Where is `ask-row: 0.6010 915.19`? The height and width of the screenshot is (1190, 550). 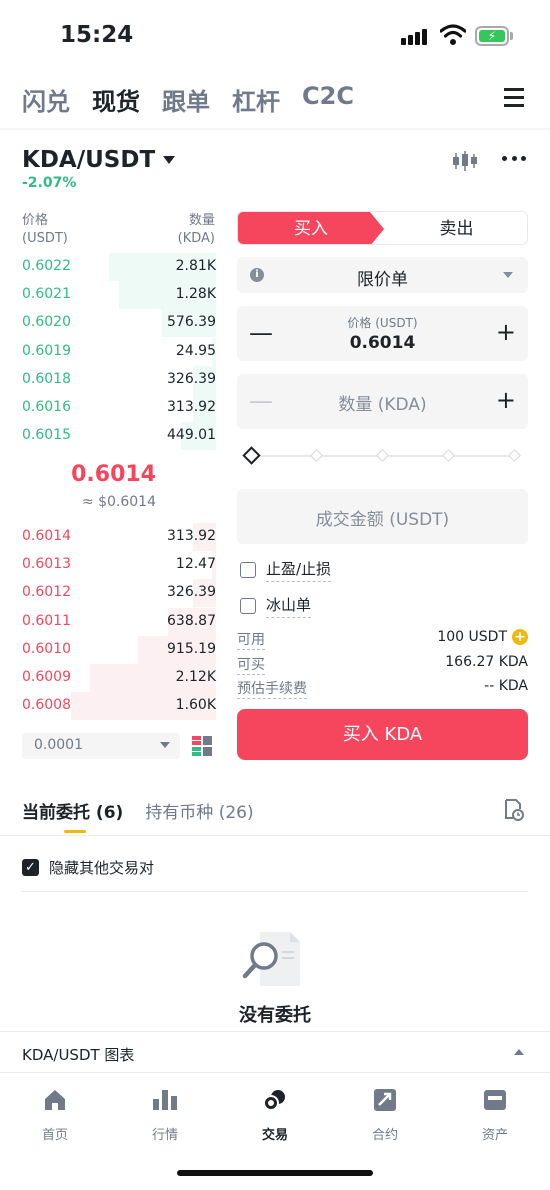
ask-row: 0.6010 915.19 is located at coordinates (119, 649).